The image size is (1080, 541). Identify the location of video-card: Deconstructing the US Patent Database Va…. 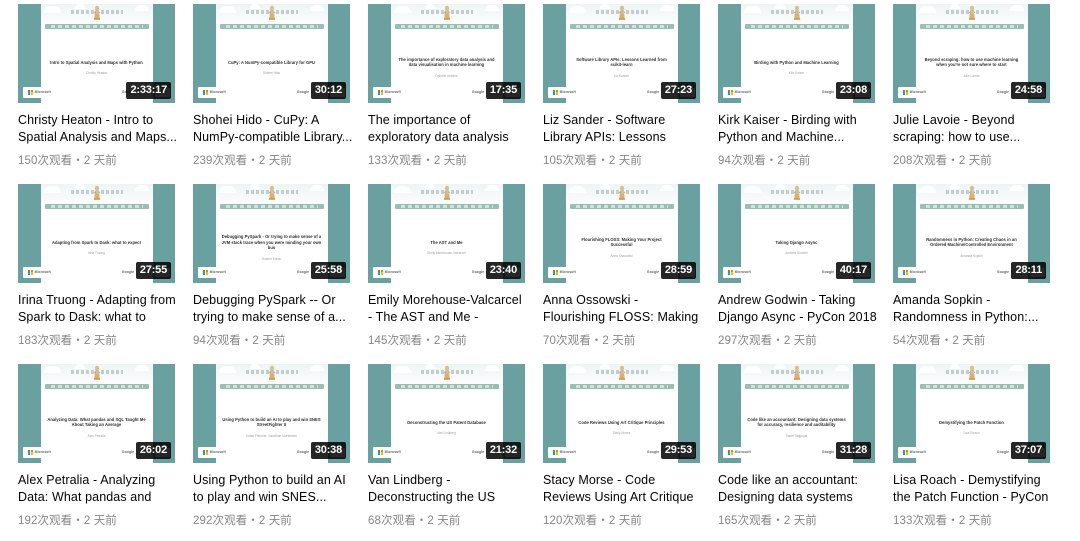
(455, 452).